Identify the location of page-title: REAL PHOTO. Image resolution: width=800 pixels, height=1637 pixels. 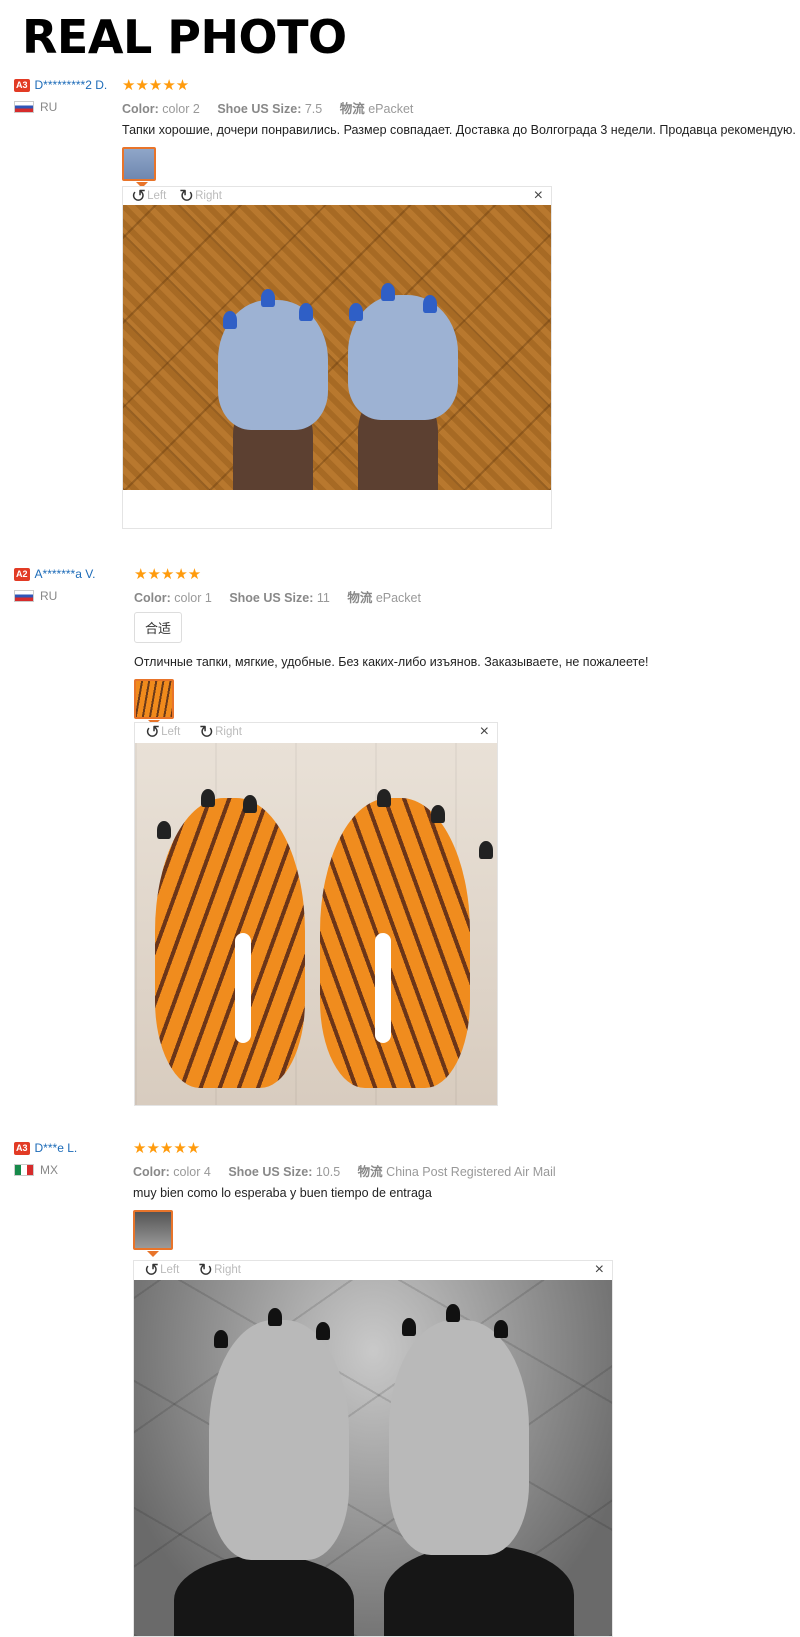
(184, 37).